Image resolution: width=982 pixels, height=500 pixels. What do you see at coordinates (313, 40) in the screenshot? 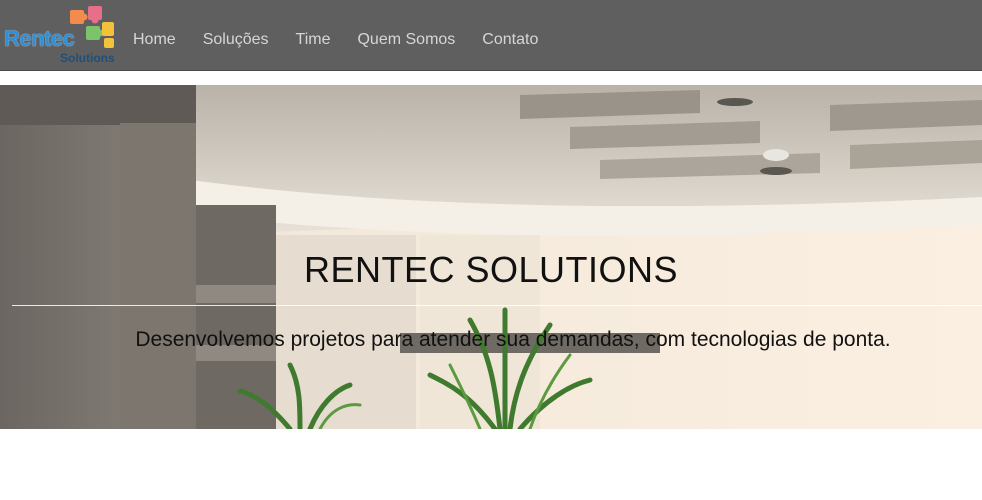
I see `nav-link-time: Time` at bounding box center [313, 40].